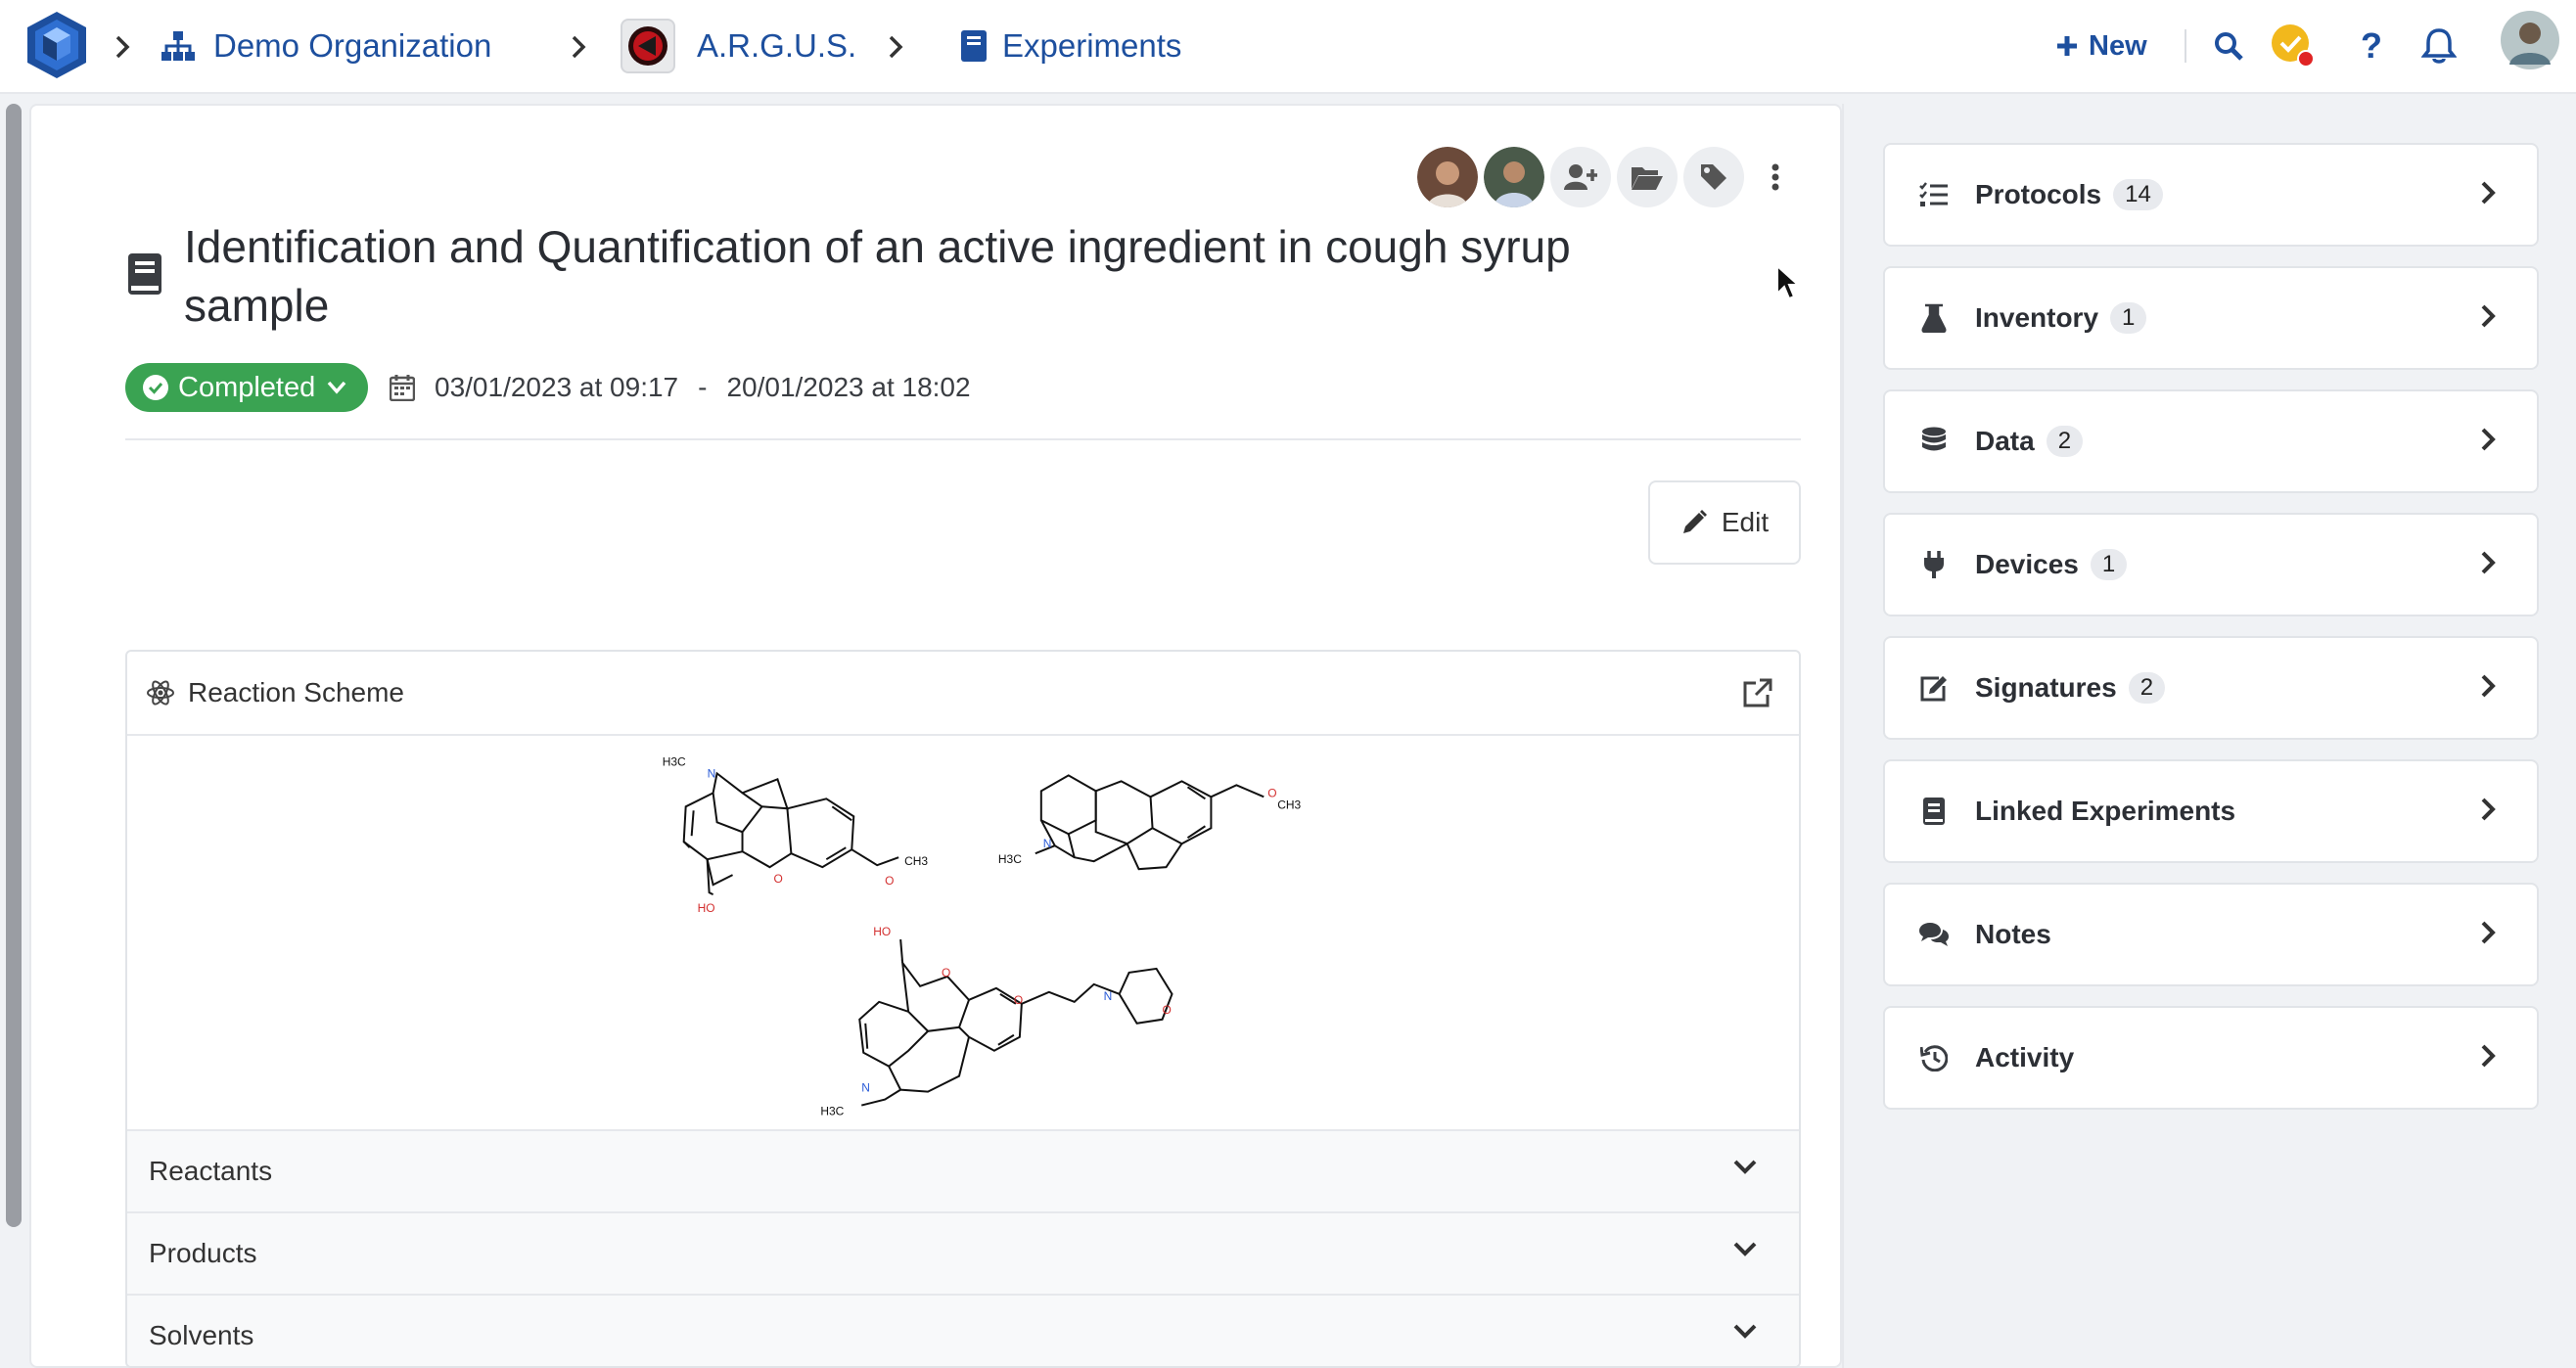  I want to click on add-member-button, so click(1580, 177).